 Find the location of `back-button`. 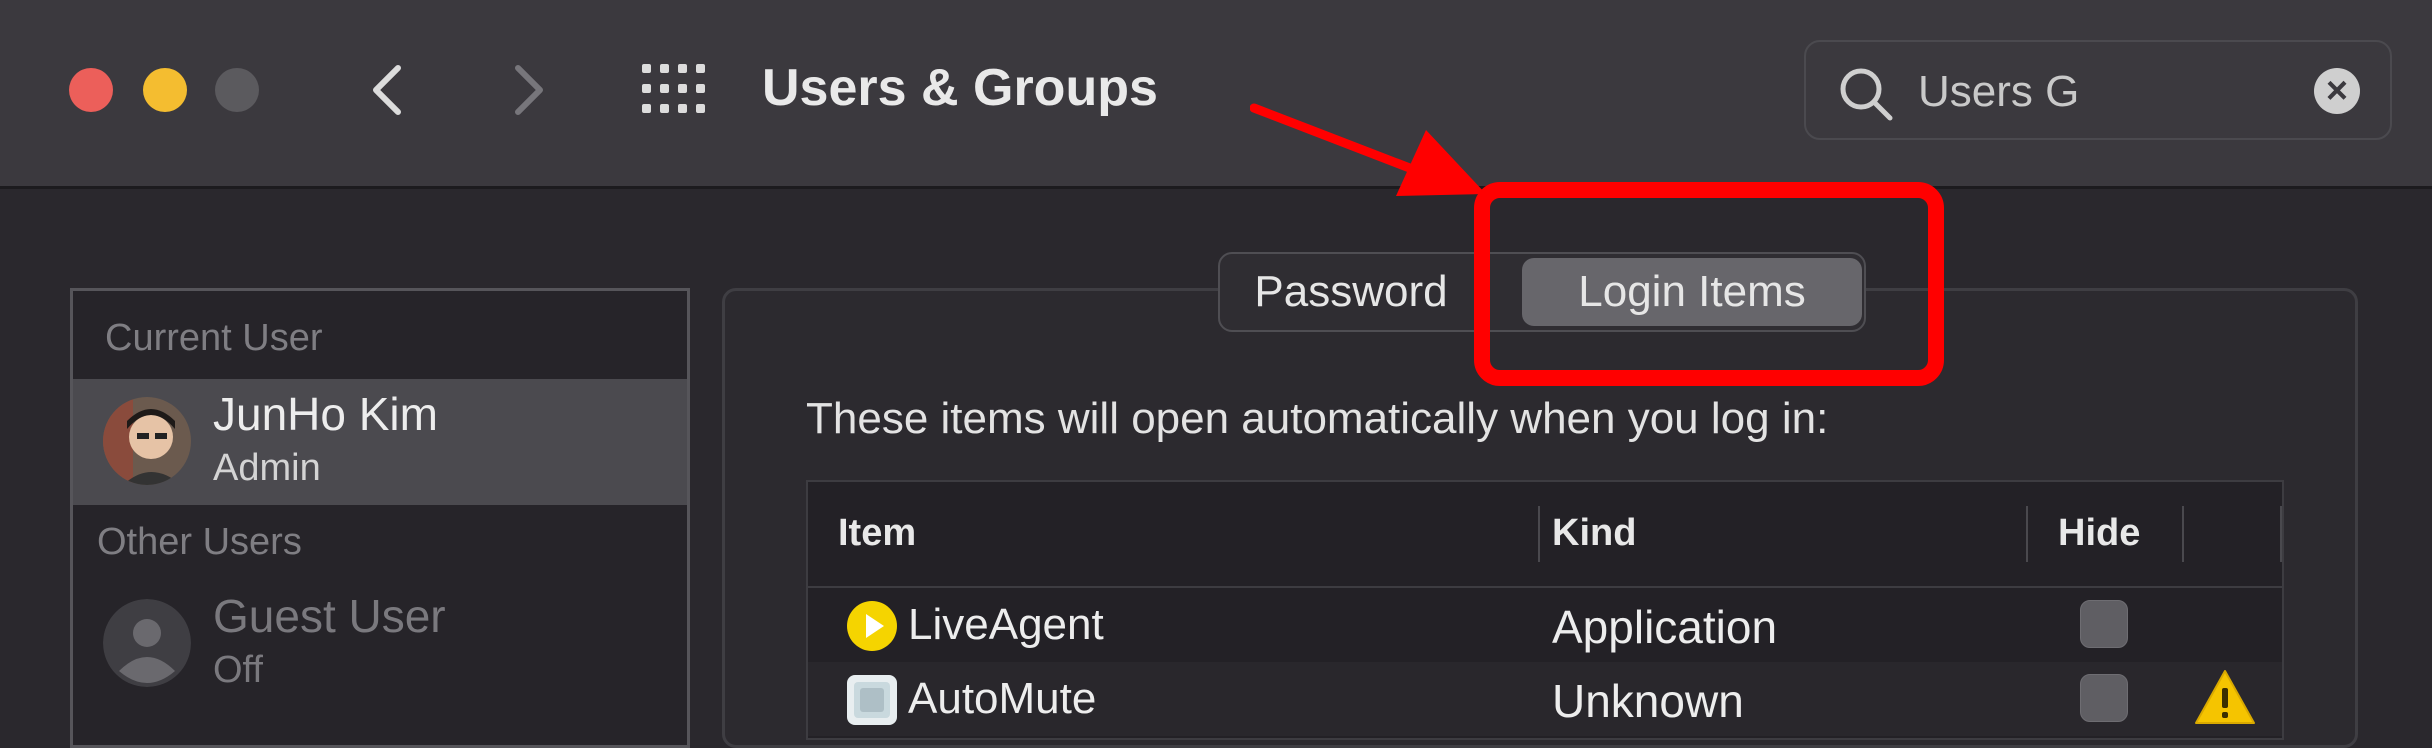

back-button is located at coordinates (390, 90).